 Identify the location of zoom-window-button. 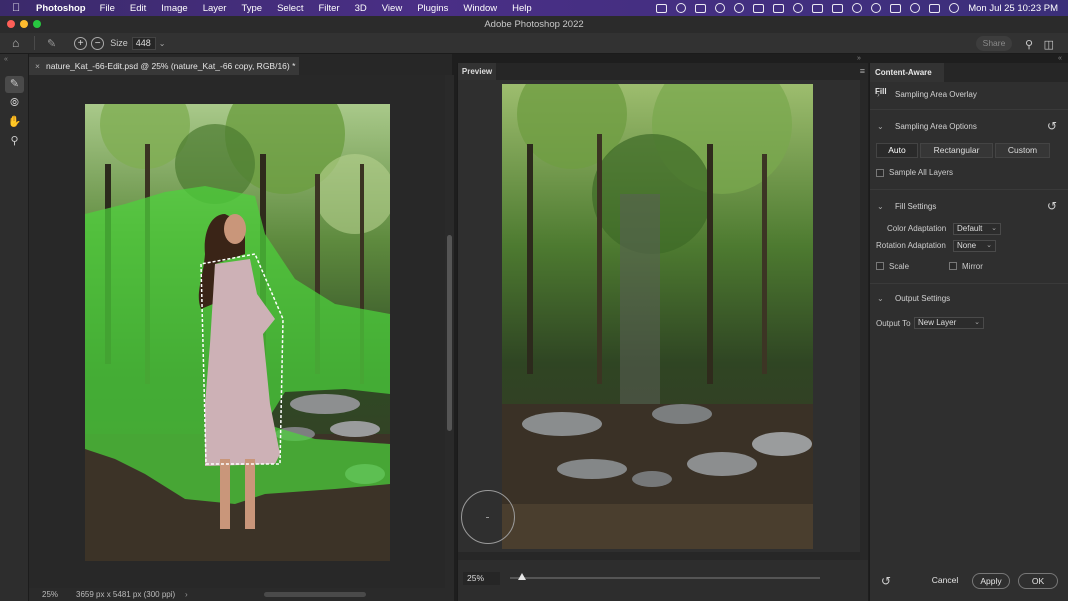
(37, 24).